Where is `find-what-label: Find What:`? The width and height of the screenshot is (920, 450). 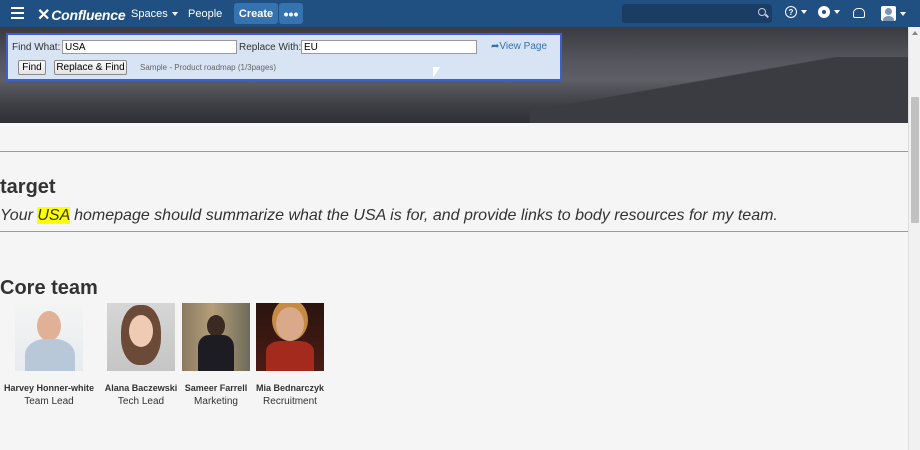
find-what-label: Find What: is located at coordinates (36, 47).